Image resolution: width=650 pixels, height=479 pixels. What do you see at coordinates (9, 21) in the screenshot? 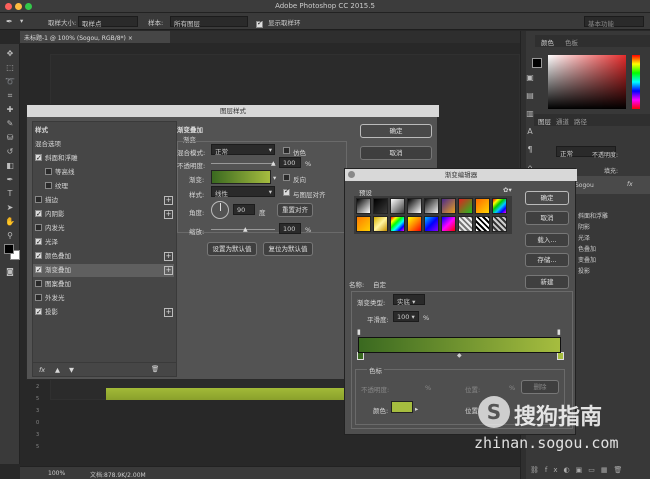
I see `eyedropper-icon: ✒` at bounding box center [9, 21].